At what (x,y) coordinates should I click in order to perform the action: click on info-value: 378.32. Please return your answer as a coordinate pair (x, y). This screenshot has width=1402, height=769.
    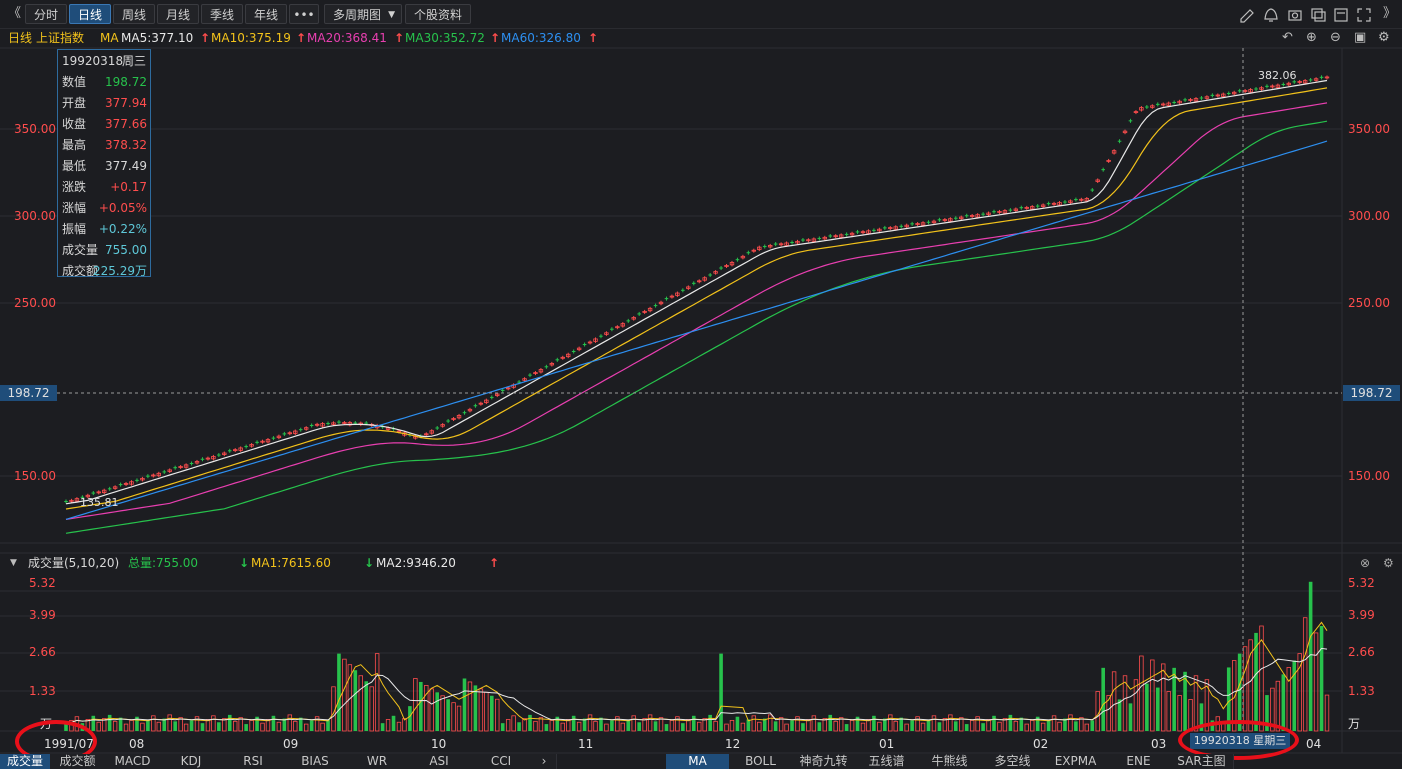
    Looking at the image, I should click on (126, 145).